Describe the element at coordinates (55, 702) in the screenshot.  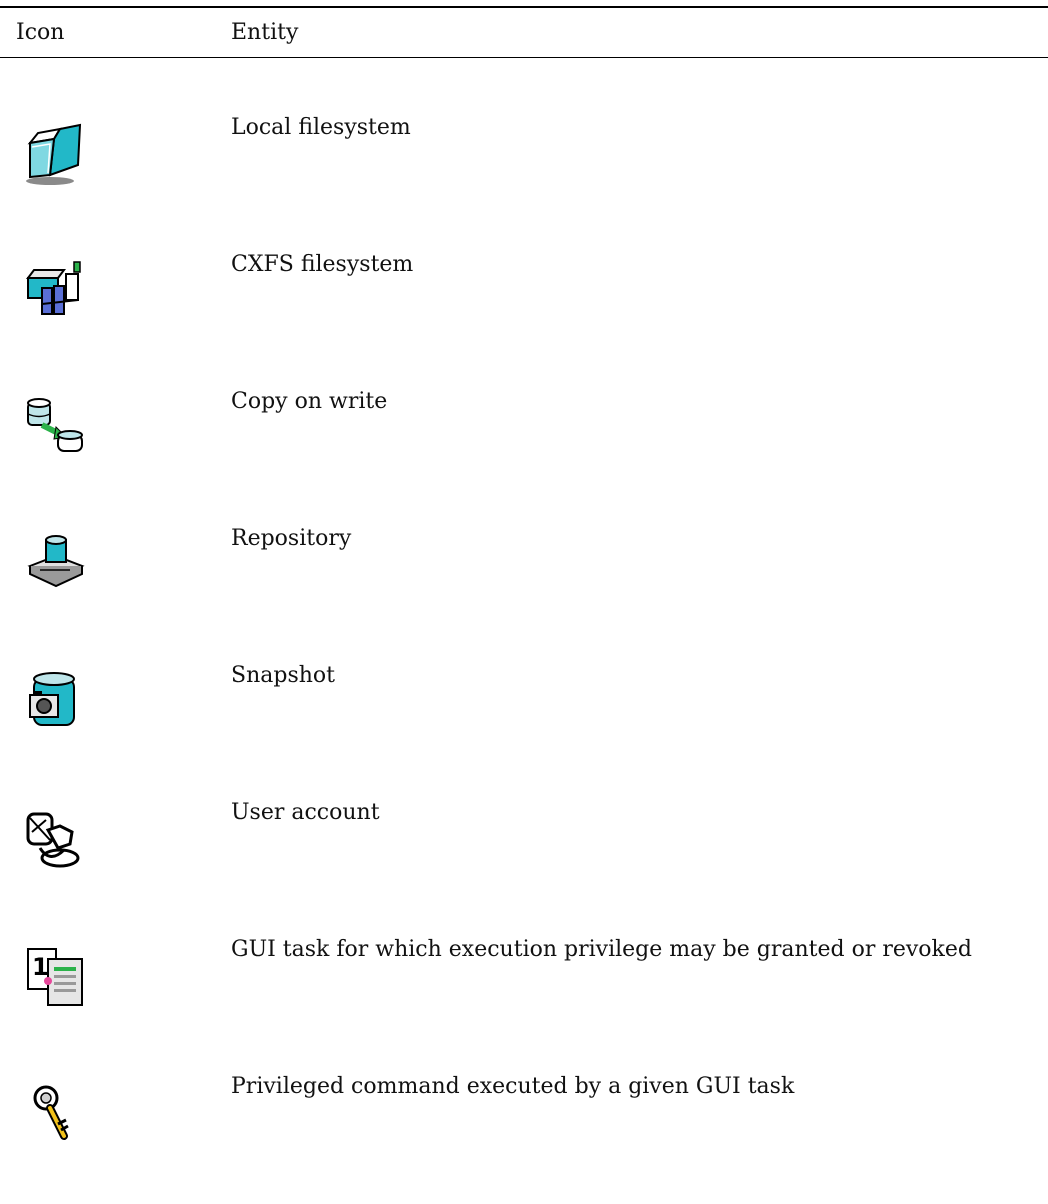
I see `snapshot-icon` at that location.